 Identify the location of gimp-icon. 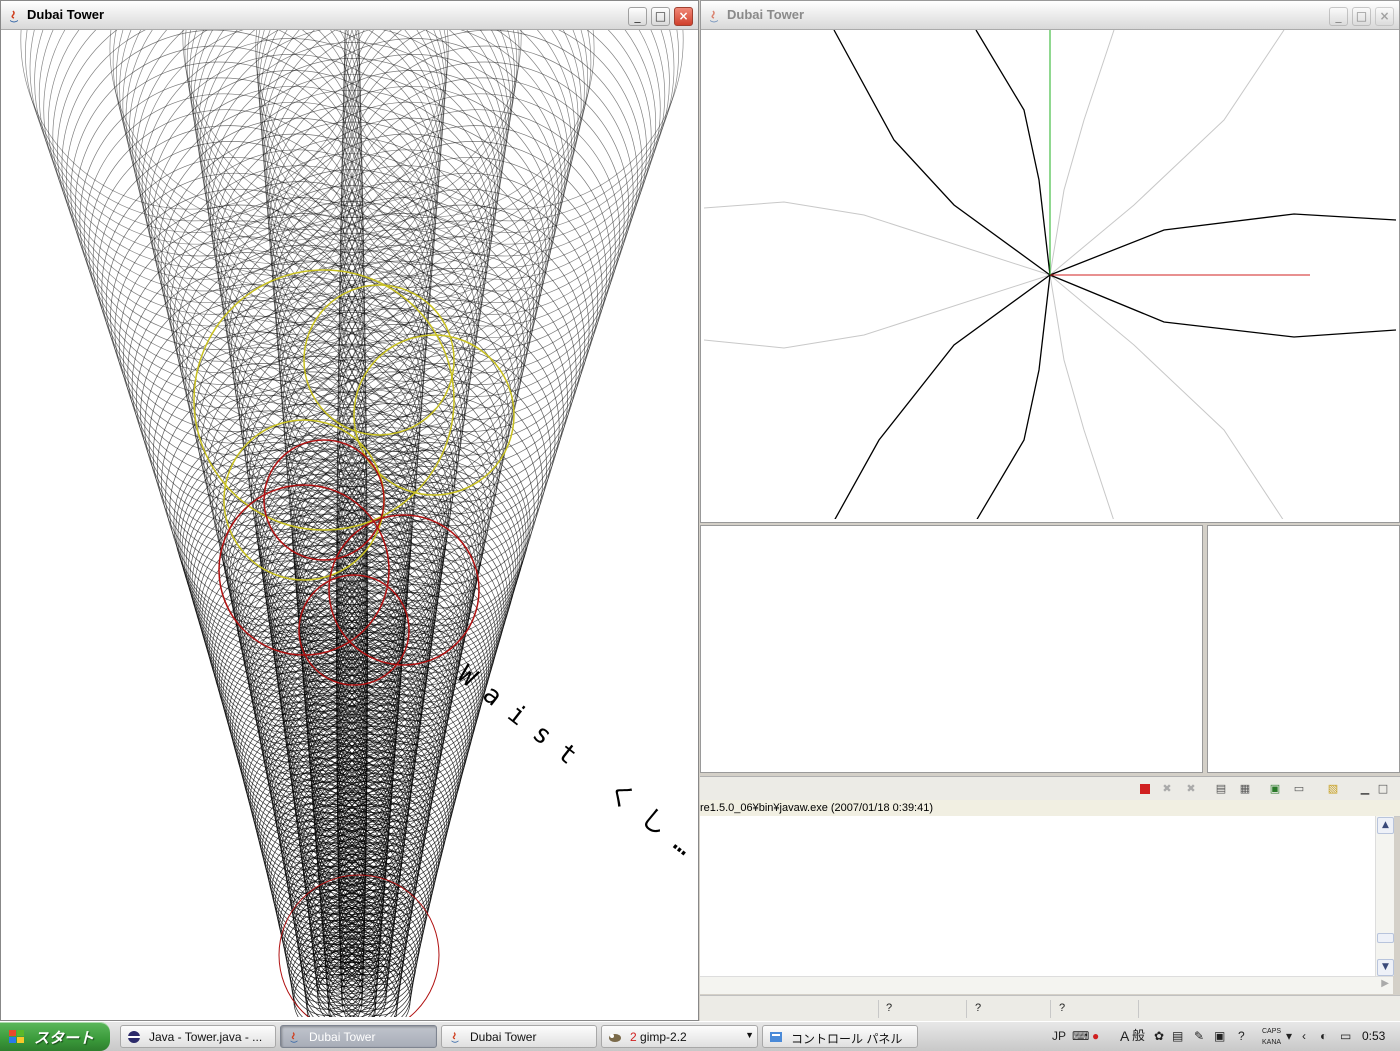
(615, 1038).